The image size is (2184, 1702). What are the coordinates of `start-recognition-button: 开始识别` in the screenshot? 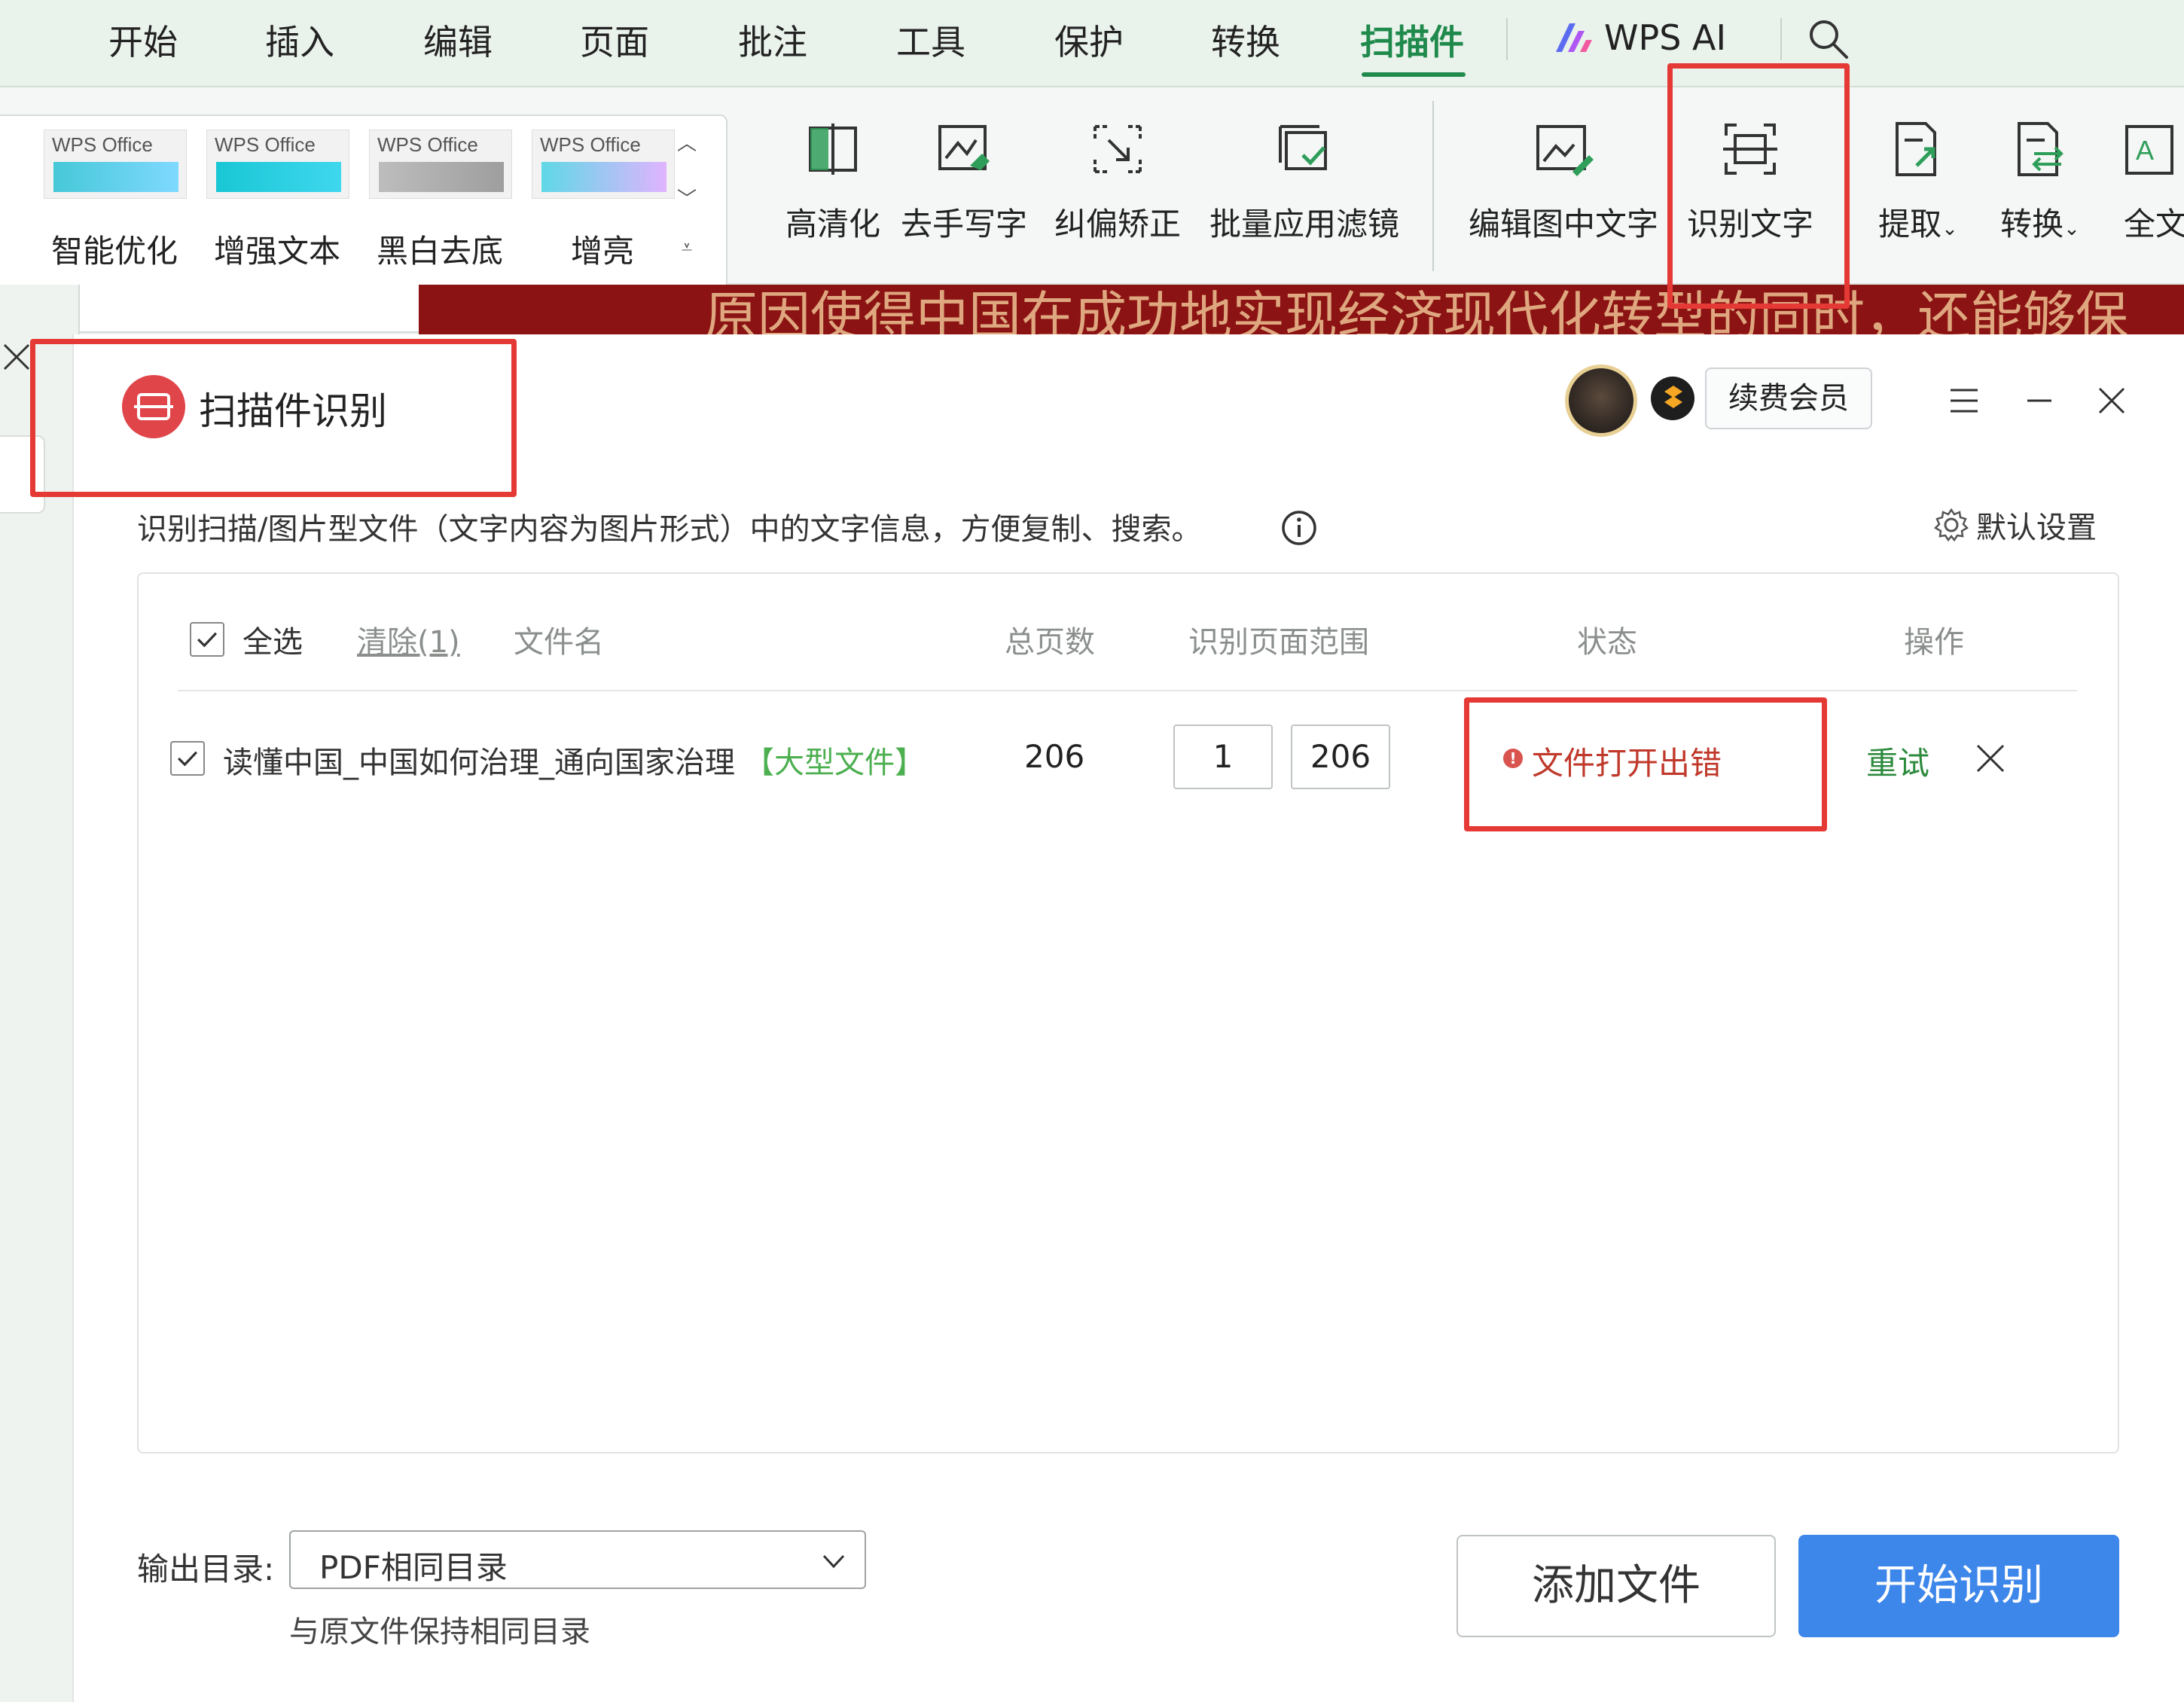 It's located at (1958, 1586).